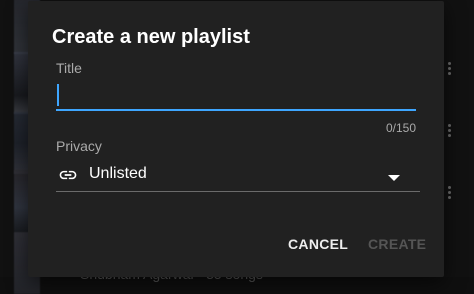 This screenshot has height=294, width=474. What do you see at coordinates (151, 37) in the screenshot?
I see `dialog-title: Create a new playlist` at bounding box center [151, 37].